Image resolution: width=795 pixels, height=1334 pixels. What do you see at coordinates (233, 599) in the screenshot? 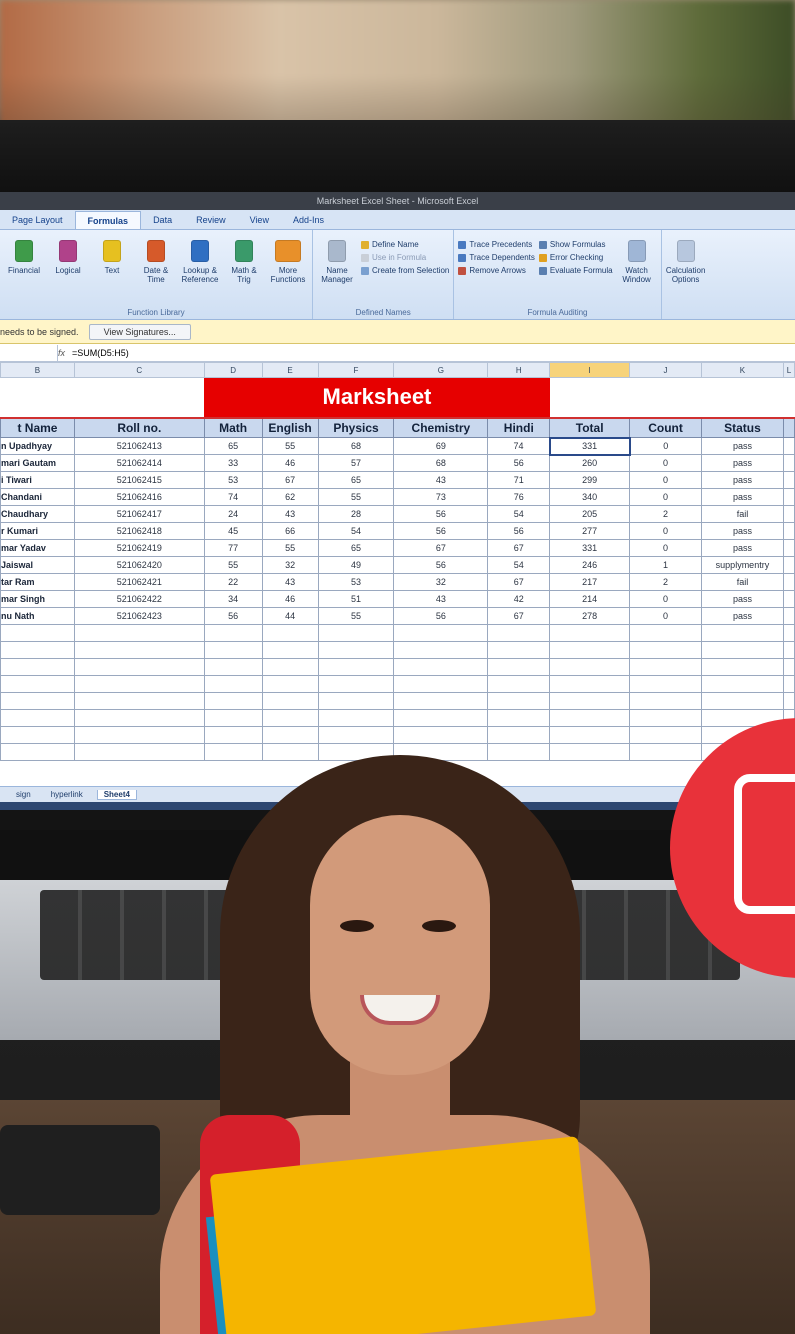
I see `cell-math: 34` at bounding box center [233, 599].